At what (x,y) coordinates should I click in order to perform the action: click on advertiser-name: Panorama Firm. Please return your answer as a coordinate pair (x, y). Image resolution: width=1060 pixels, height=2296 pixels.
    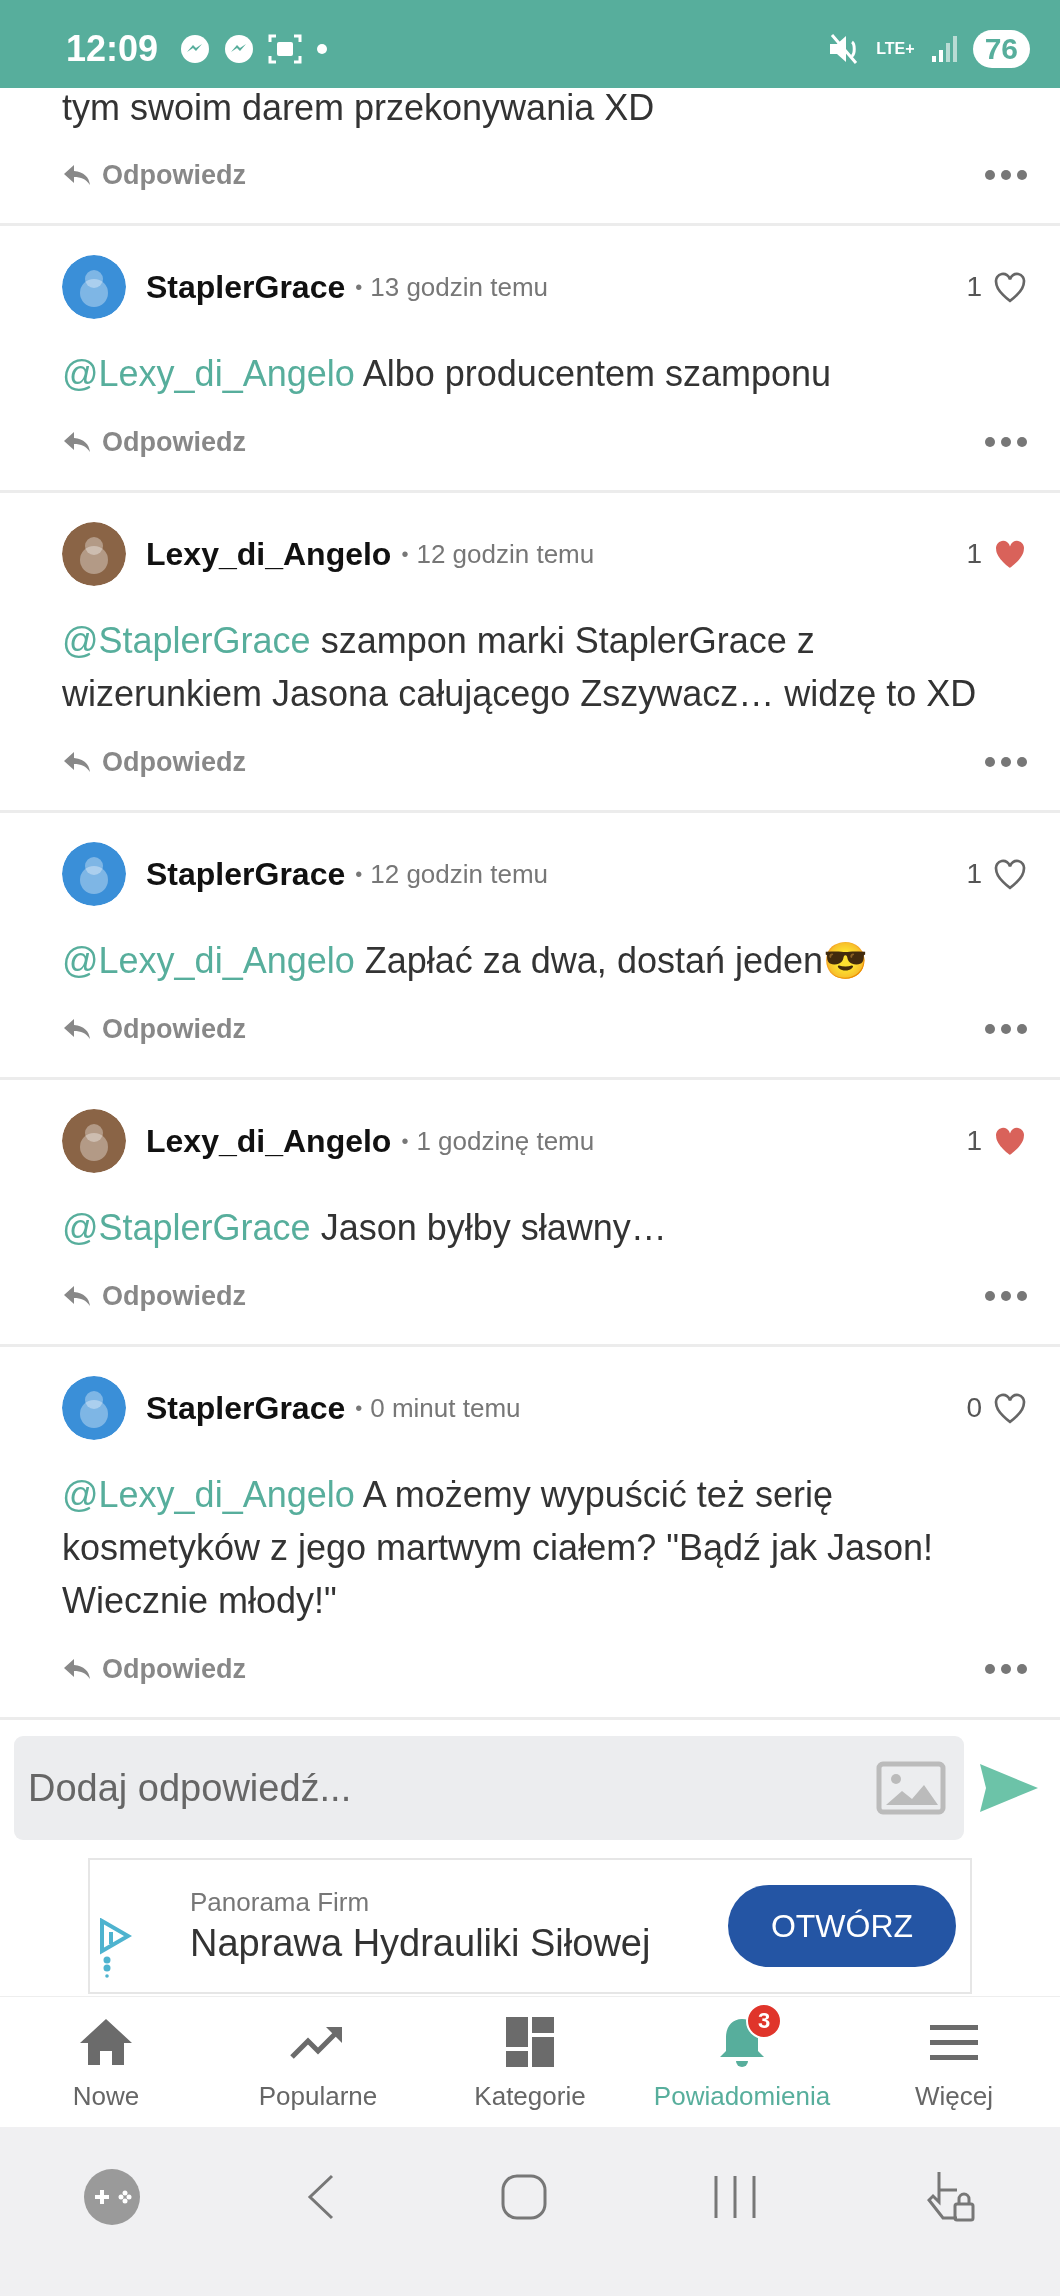
    Looking at the image, I should click on (280, 1902).